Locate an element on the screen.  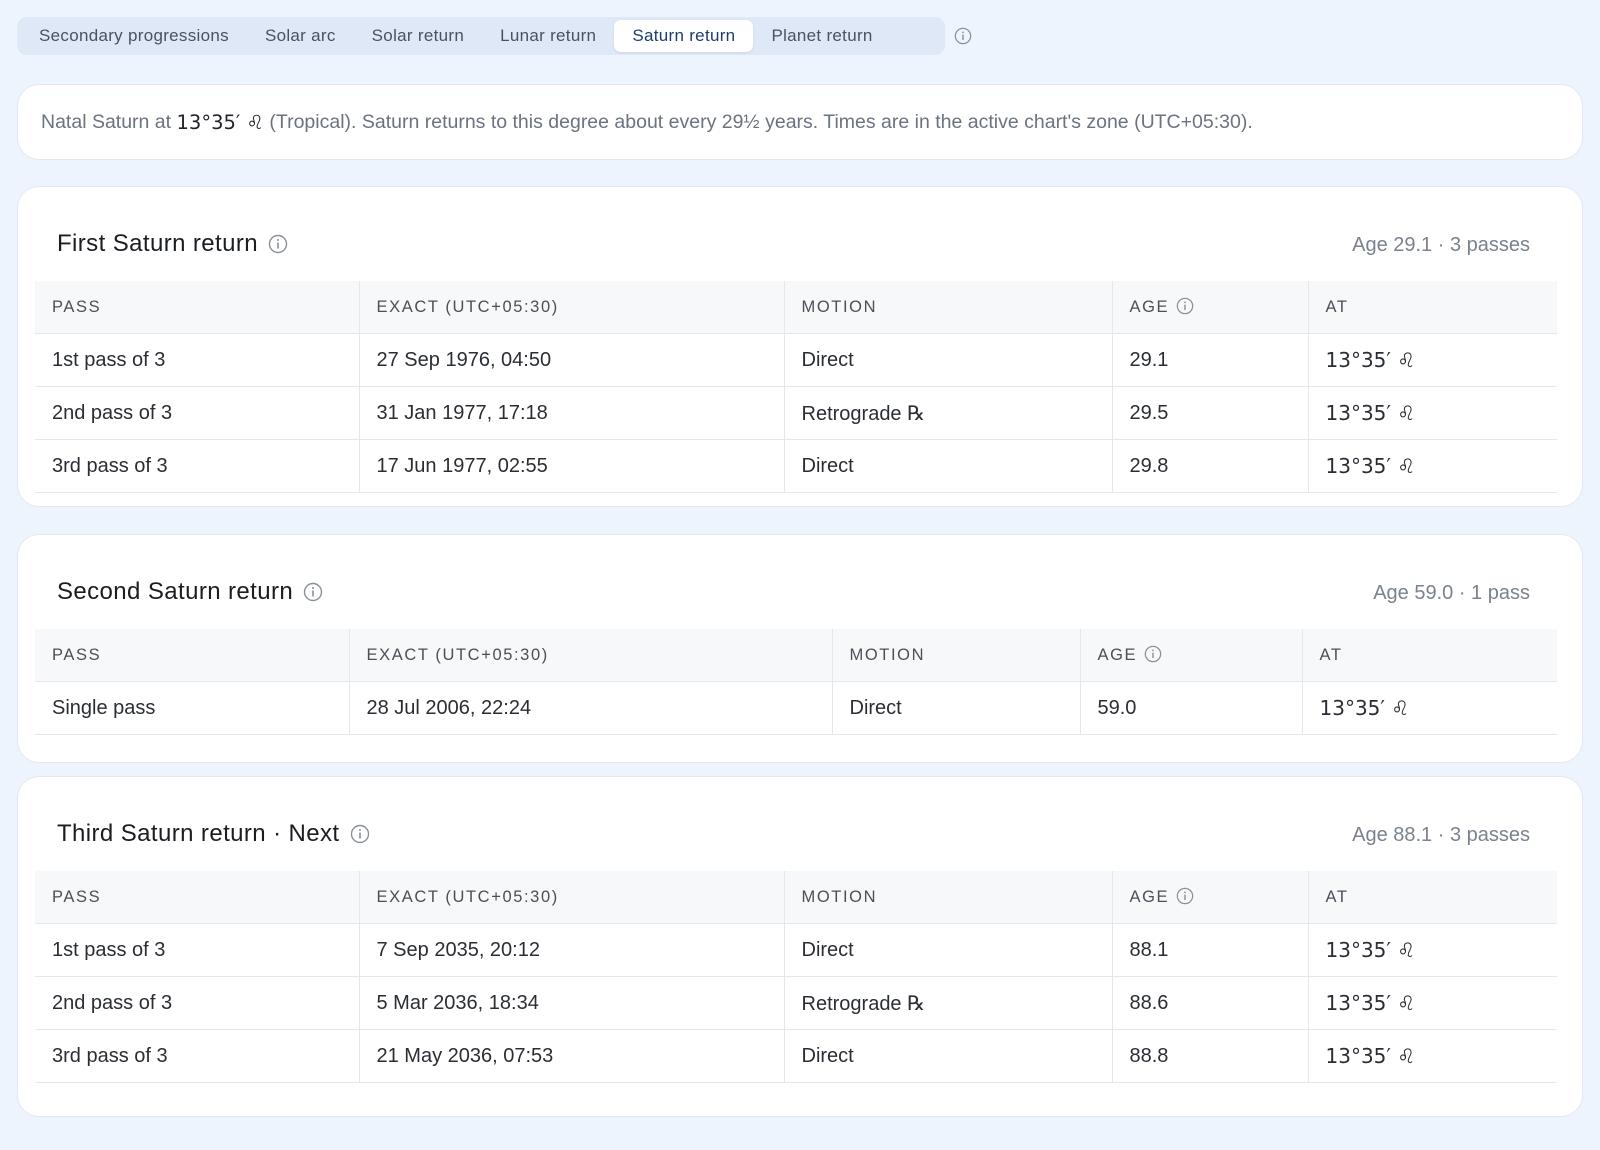
tab-solar-return: Solar return is located at coordinates (418, 36).